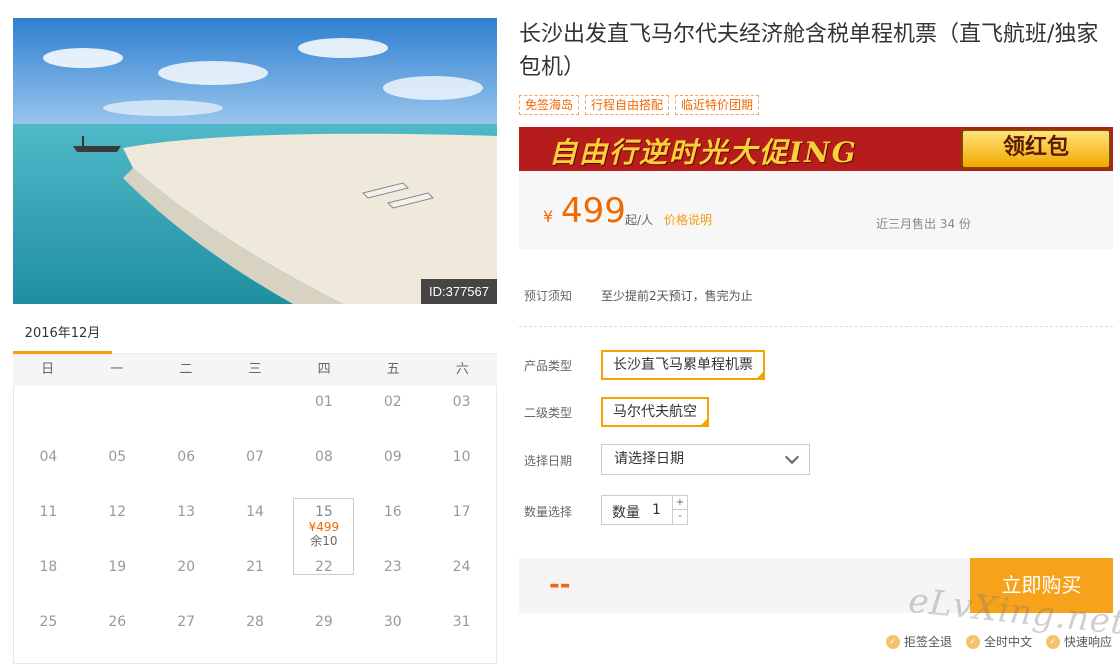 The height and width of the screenshot is (666, 1120). I want to click on calendar-day: 28, so click(255, 622).